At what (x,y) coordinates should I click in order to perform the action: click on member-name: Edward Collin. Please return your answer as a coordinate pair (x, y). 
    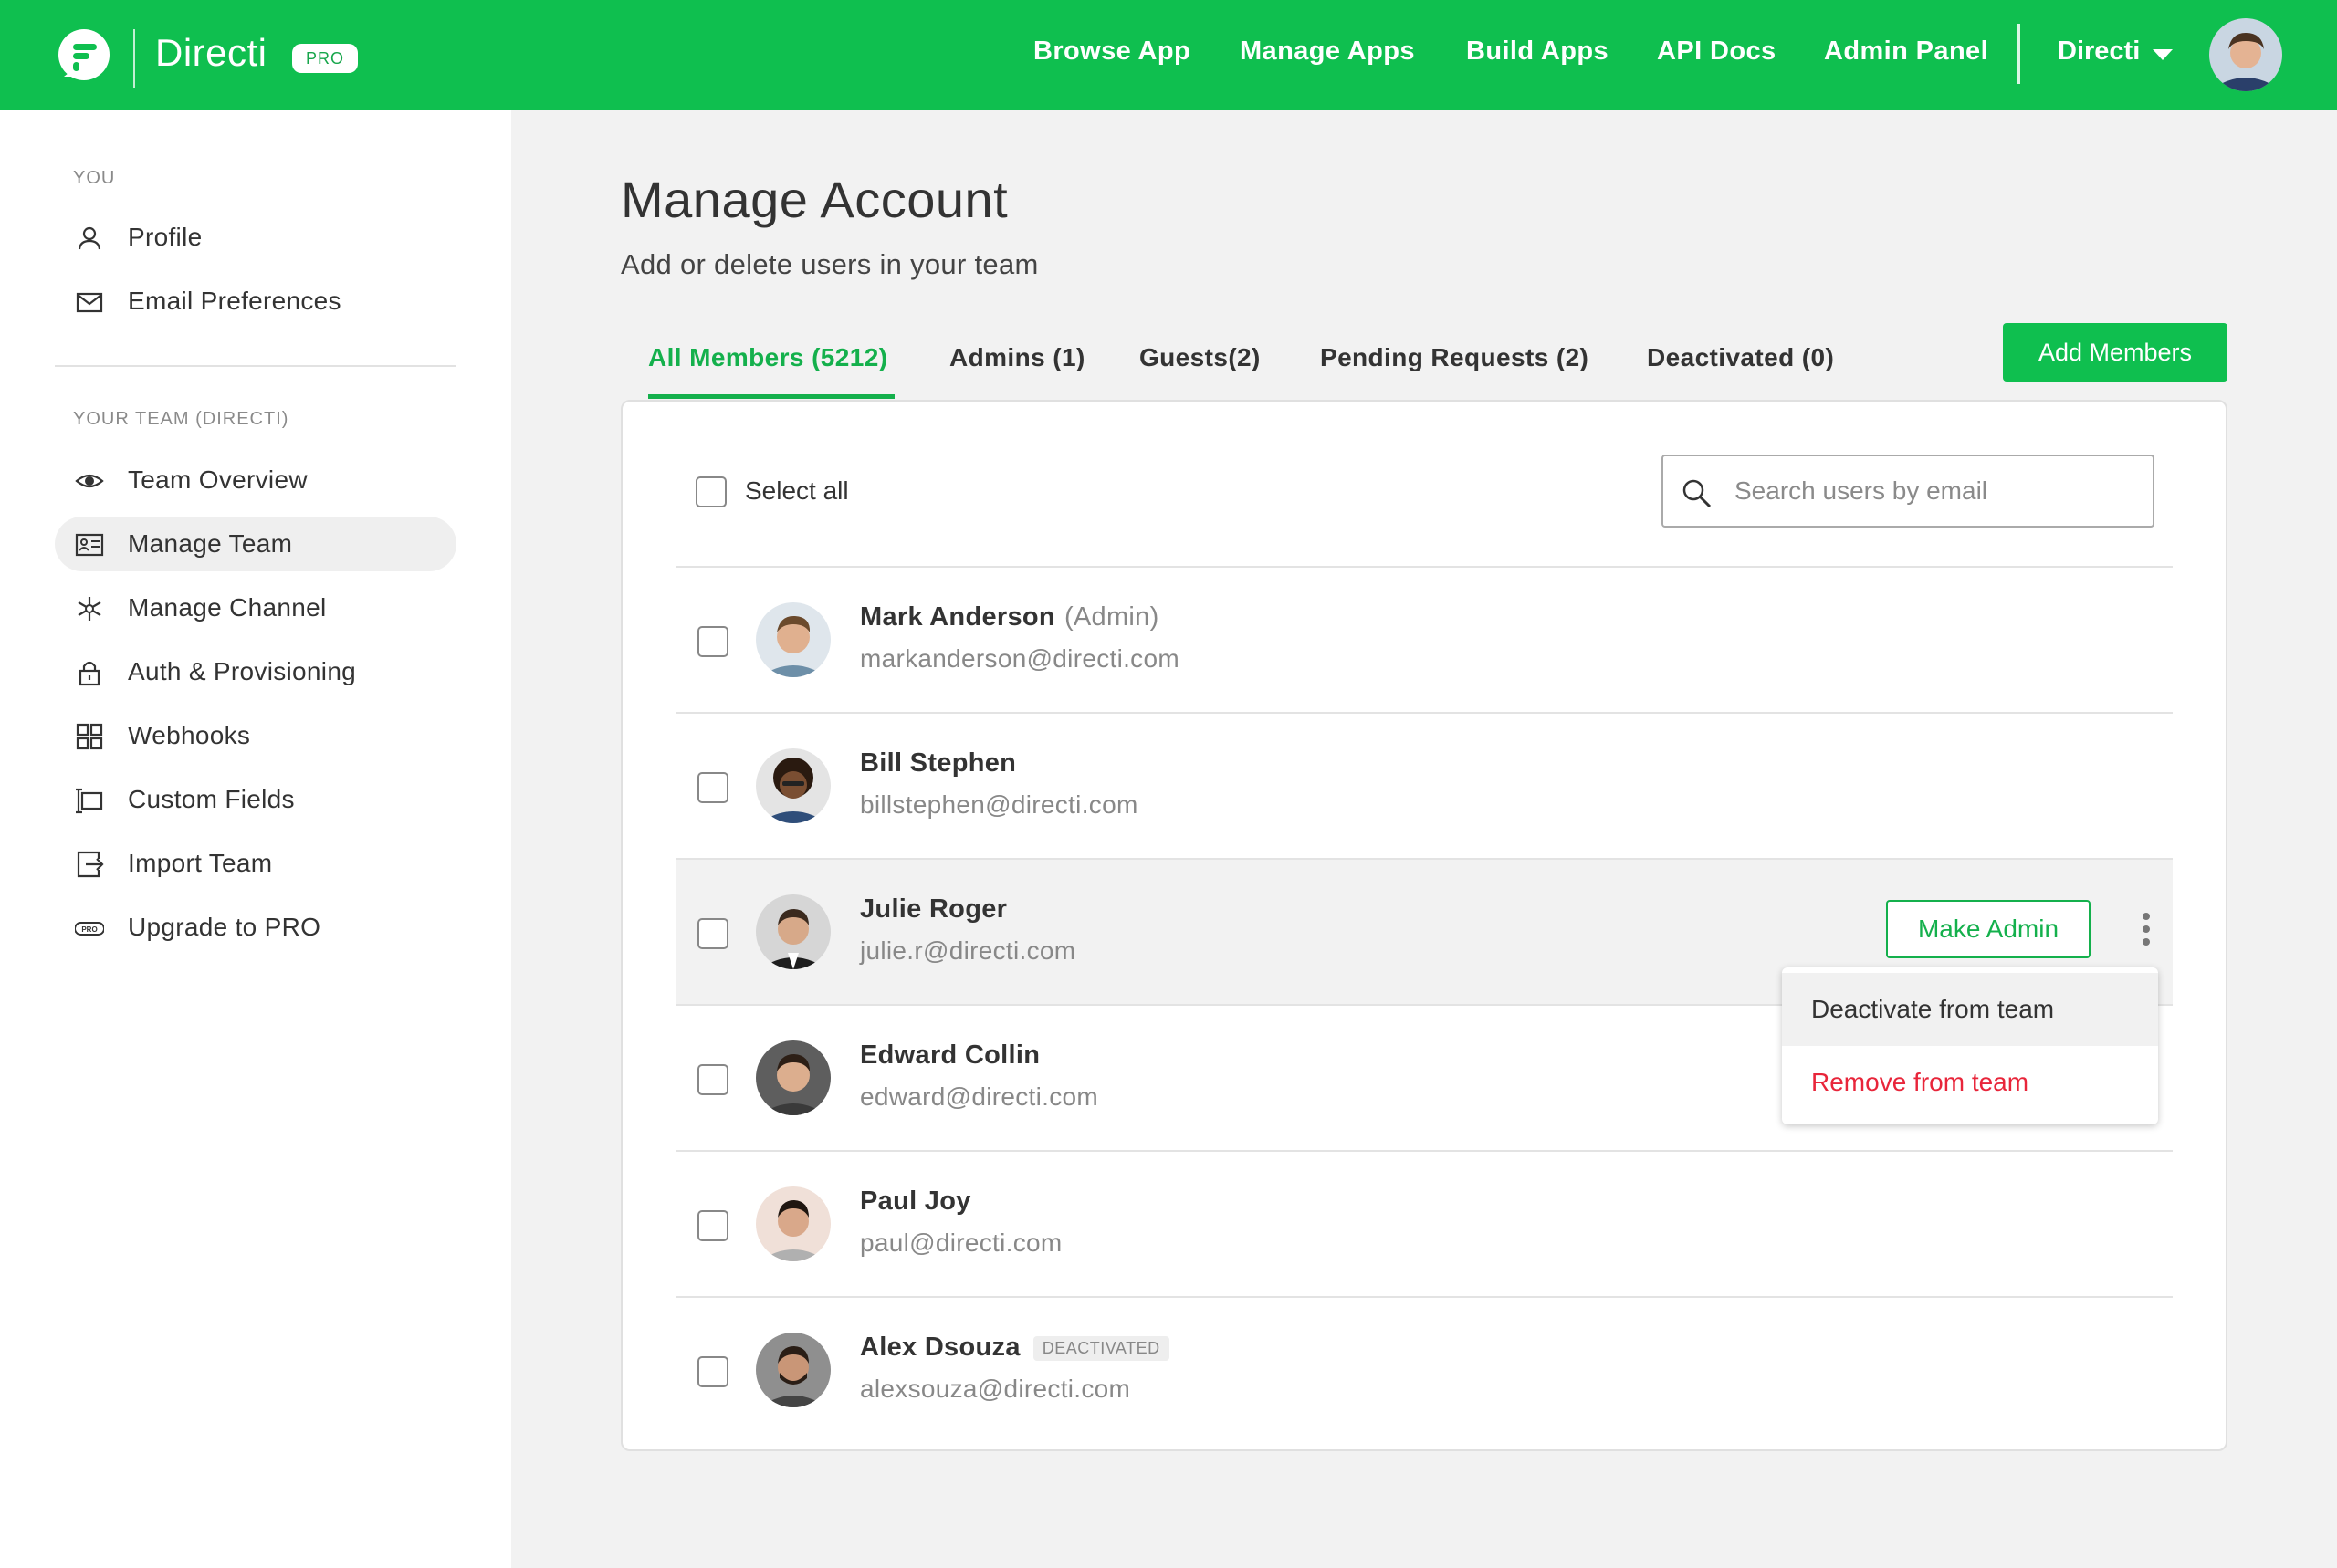
    Looking at the image, I should click on (950, 1055).